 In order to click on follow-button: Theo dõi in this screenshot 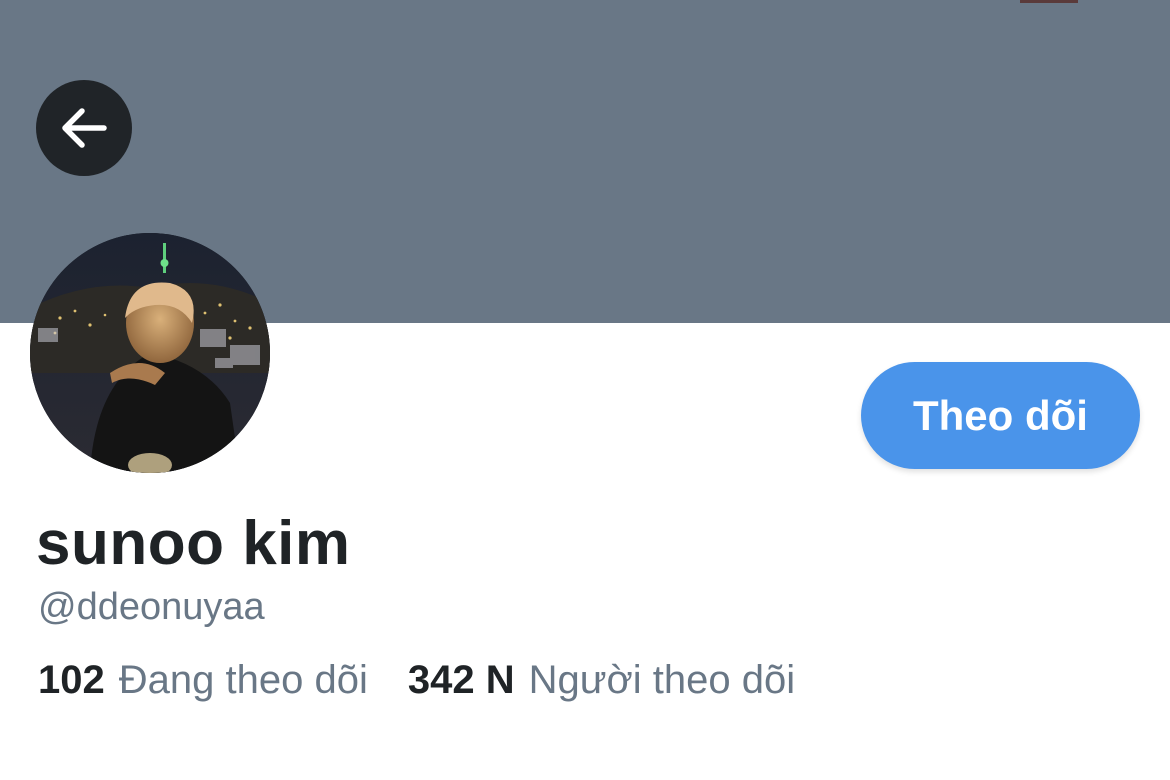, I will do `click(1000, 415)`.